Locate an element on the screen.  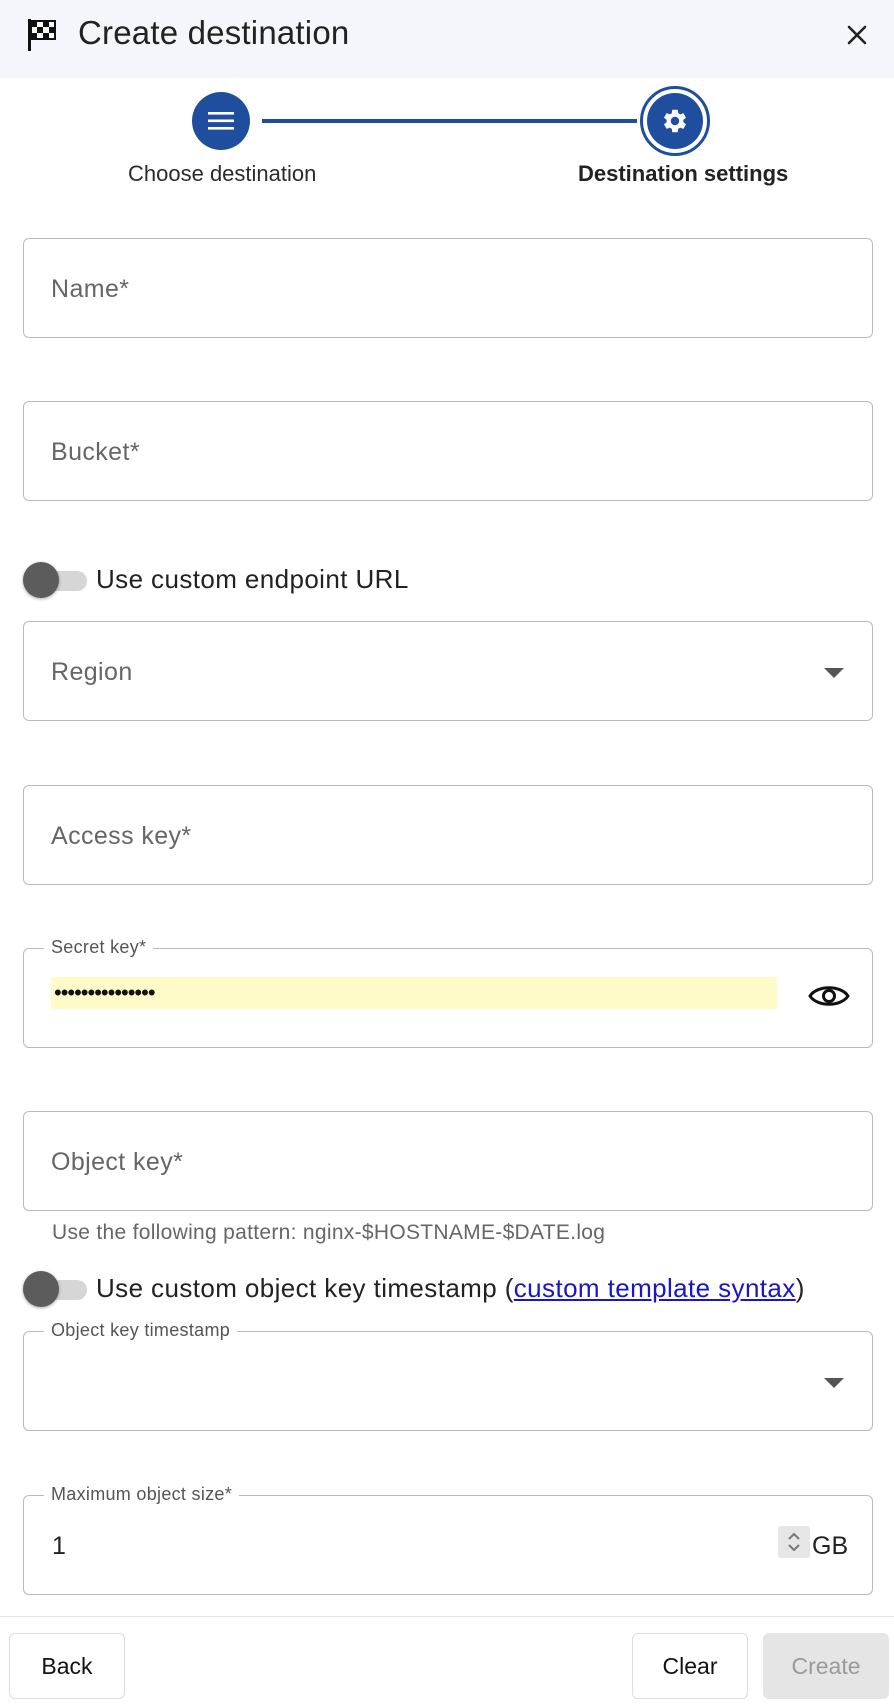
max-object-size-unit: GB is located at coordinates (830, 1546).